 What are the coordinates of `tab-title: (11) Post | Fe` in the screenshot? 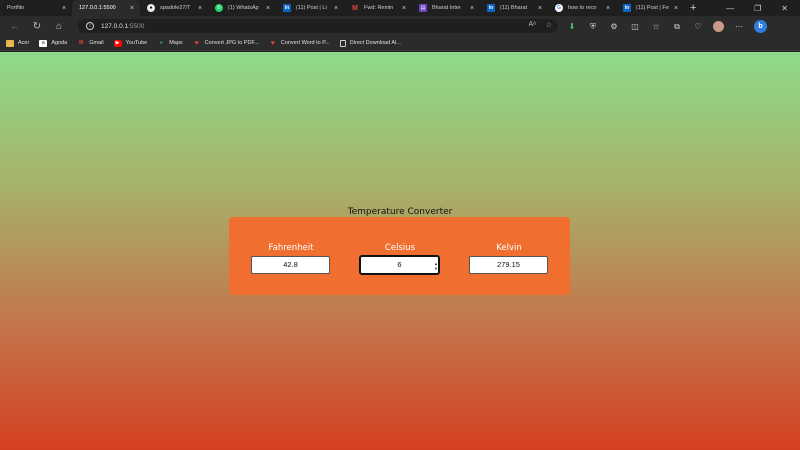 It's located at (652, 8).